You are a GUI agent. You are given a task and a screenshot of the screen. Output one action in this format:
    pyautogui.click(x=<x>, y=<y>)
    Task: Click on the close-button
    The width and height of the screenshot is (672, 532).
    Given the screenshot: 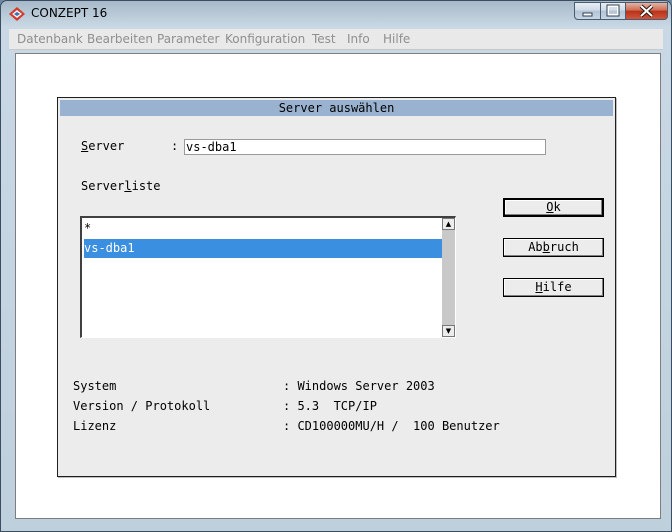 What is the action you would take?
    pyautogui.click(x=646, y=11)
    